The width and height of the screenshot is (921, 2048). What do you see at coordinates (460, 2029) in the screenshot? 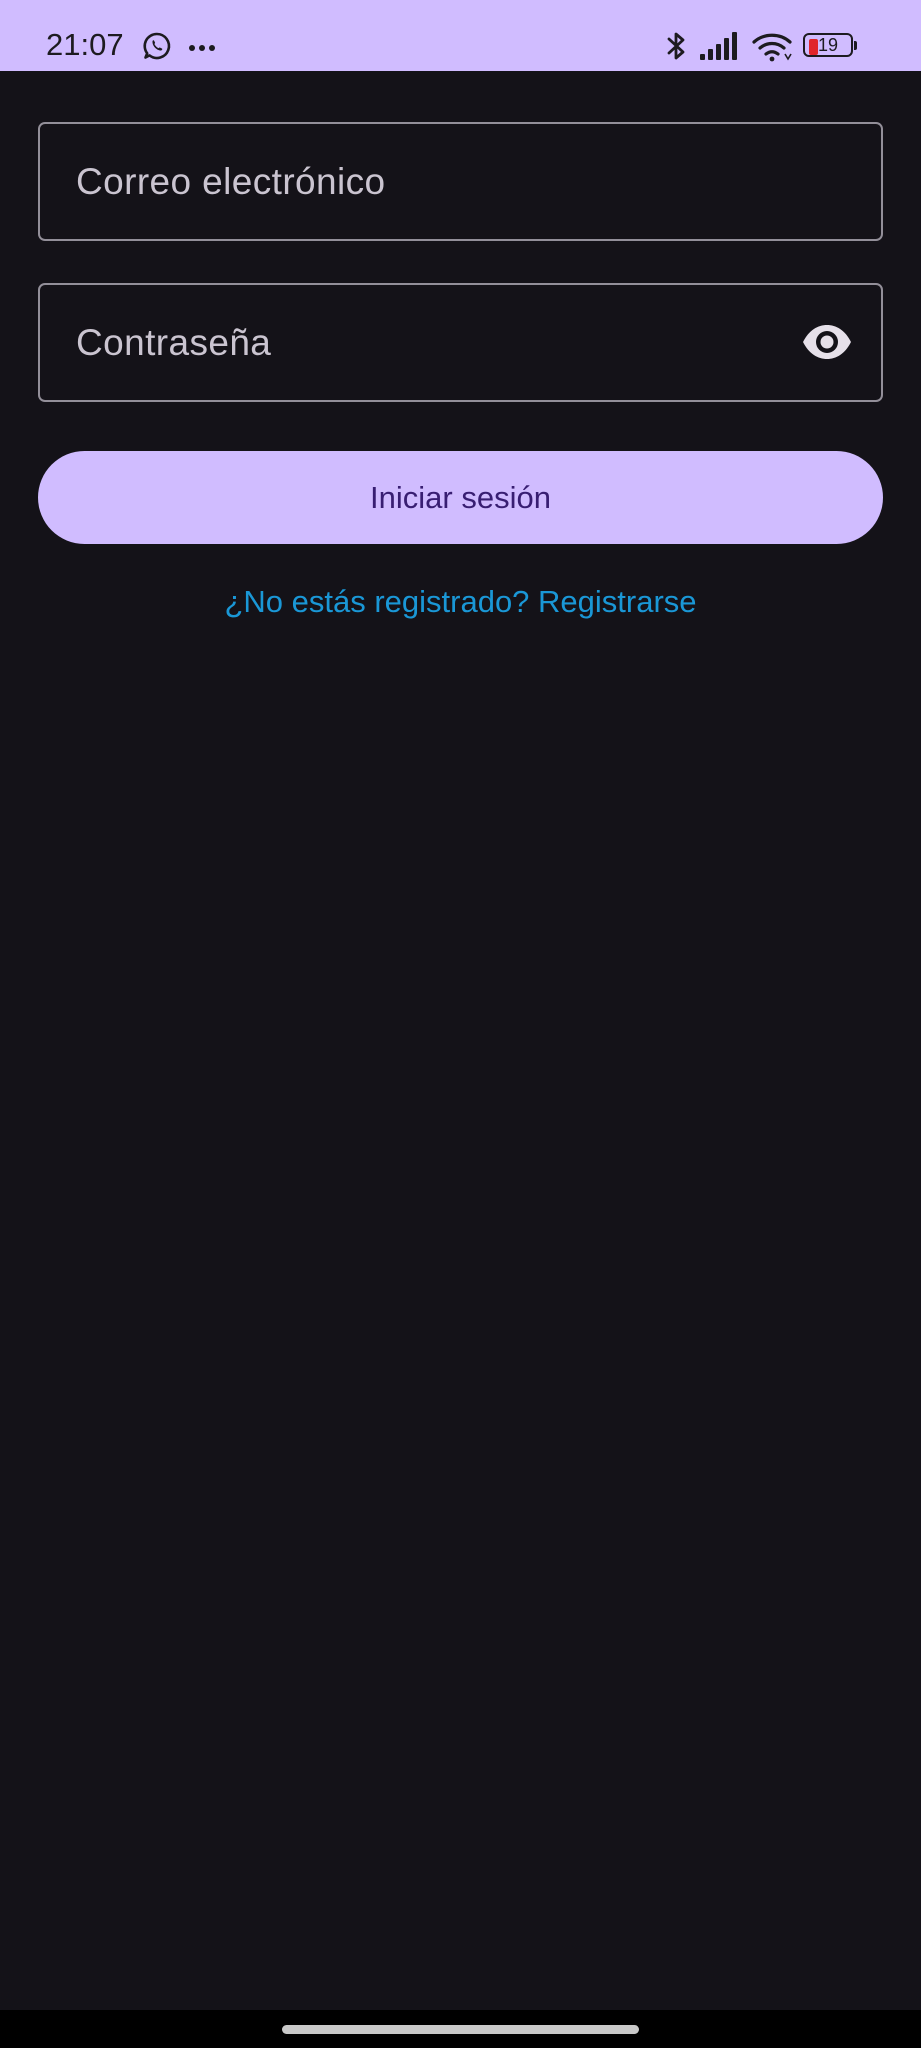
I see `home-indicator` at bounding box center [460, 2029].